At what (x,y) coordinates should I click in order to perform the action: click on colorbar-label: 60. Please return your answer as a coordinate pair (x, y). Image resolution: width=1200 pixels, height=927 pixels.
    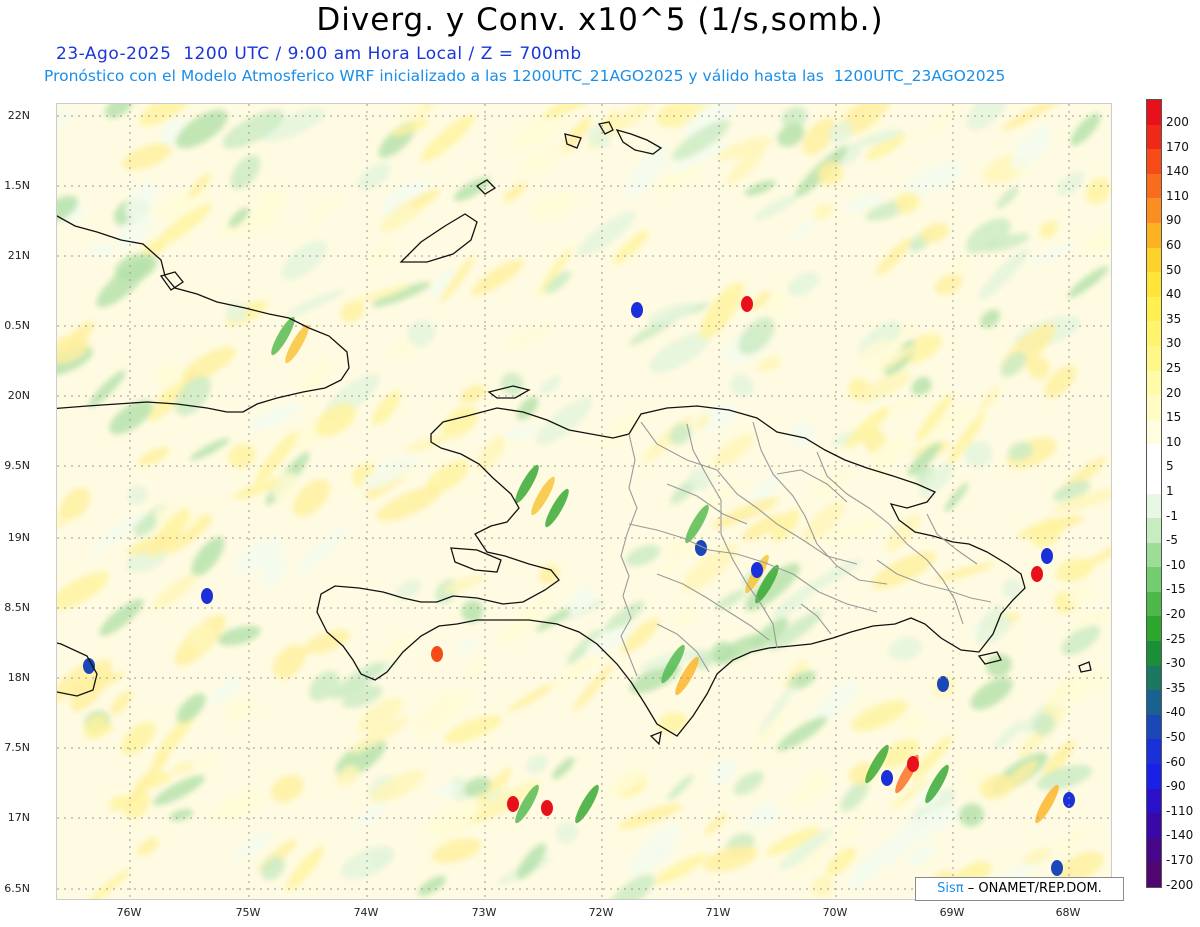
    Looking at the image, I should click on (1174, 245).